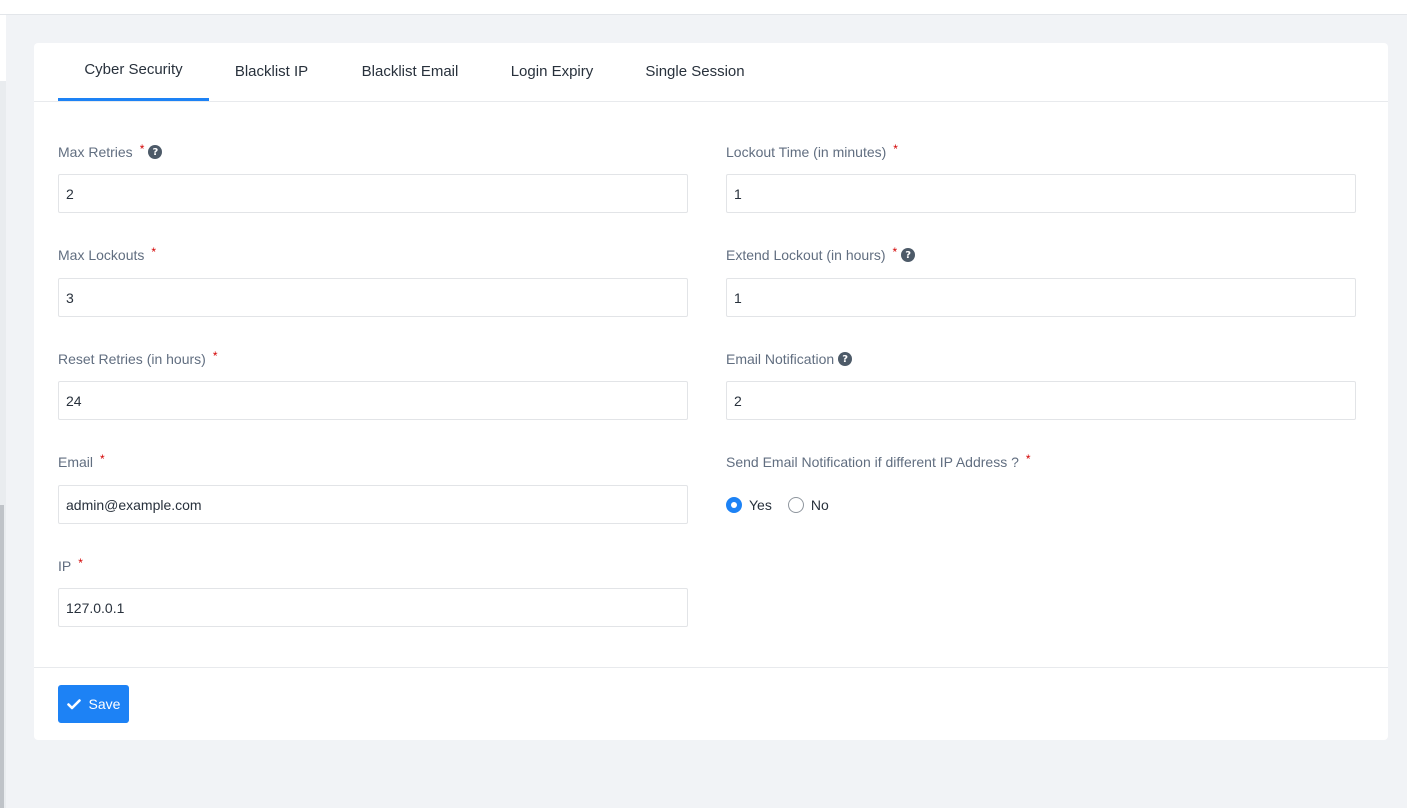 The width and height of the screenshot is (1407, 808). I want to click on reset-retries-label-text: Reset Retries (in hours), so click(132, 359).